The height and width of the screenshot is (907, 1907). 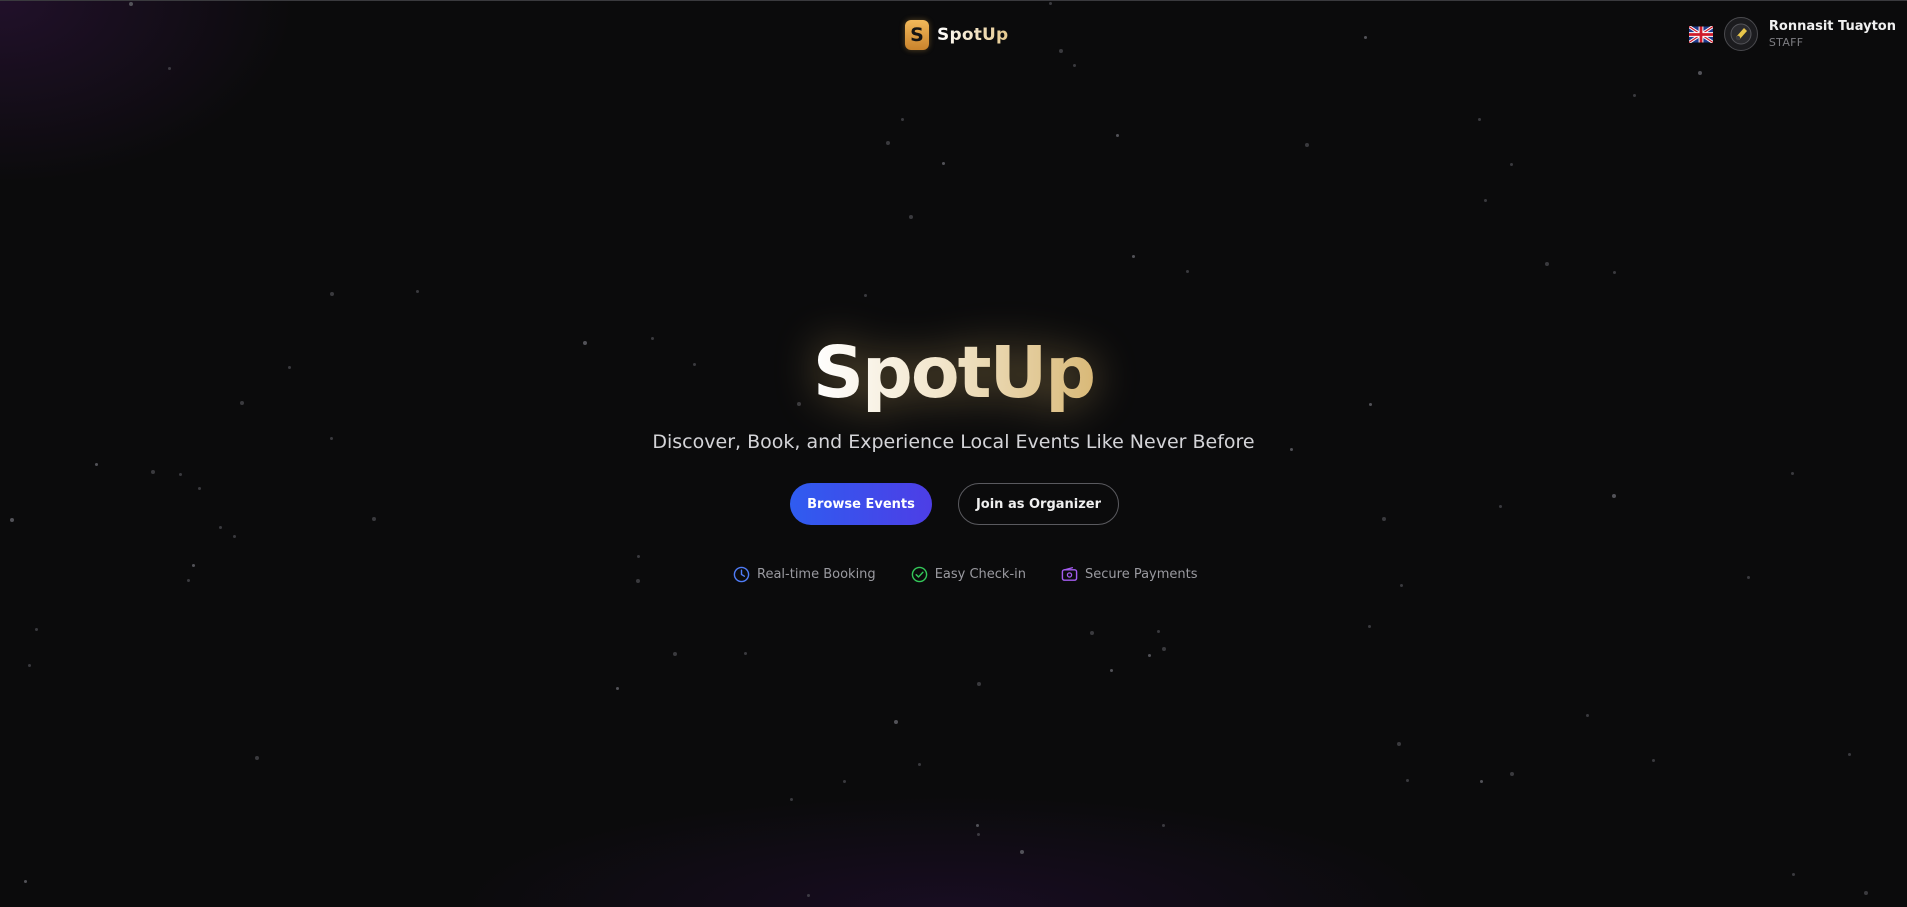 I want to click on feature-label: Easy Check-in, so click(x=980, y=574).